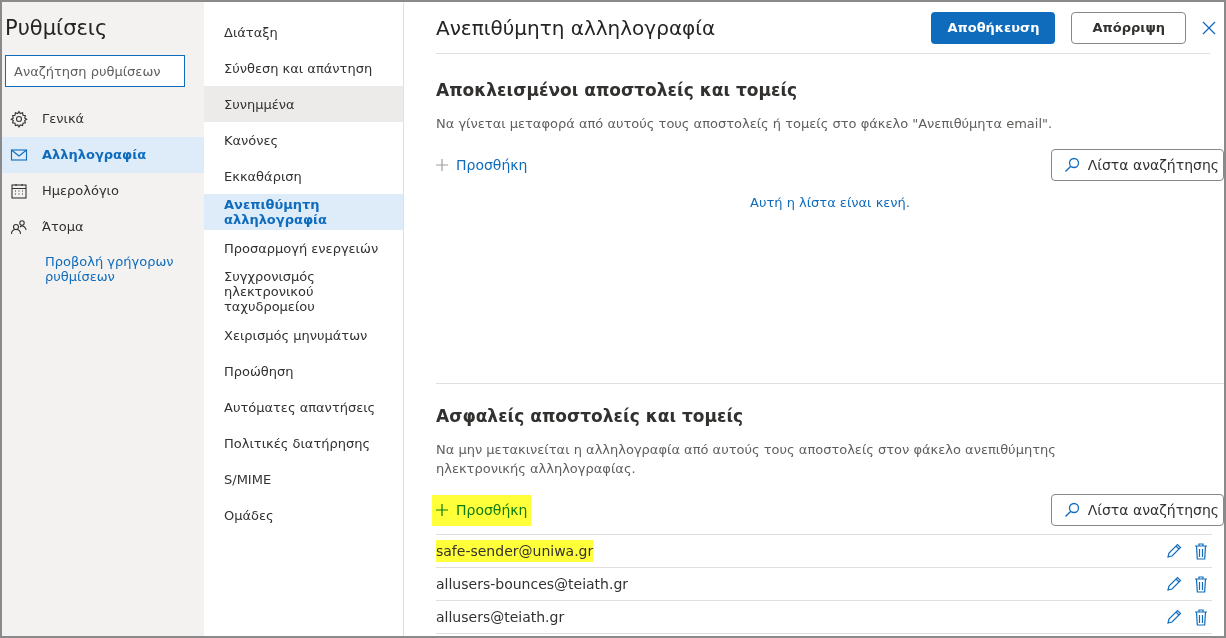  Describe the element at coordinates (19, 191) in the screenshot. I see `calendar-icon` at that location.